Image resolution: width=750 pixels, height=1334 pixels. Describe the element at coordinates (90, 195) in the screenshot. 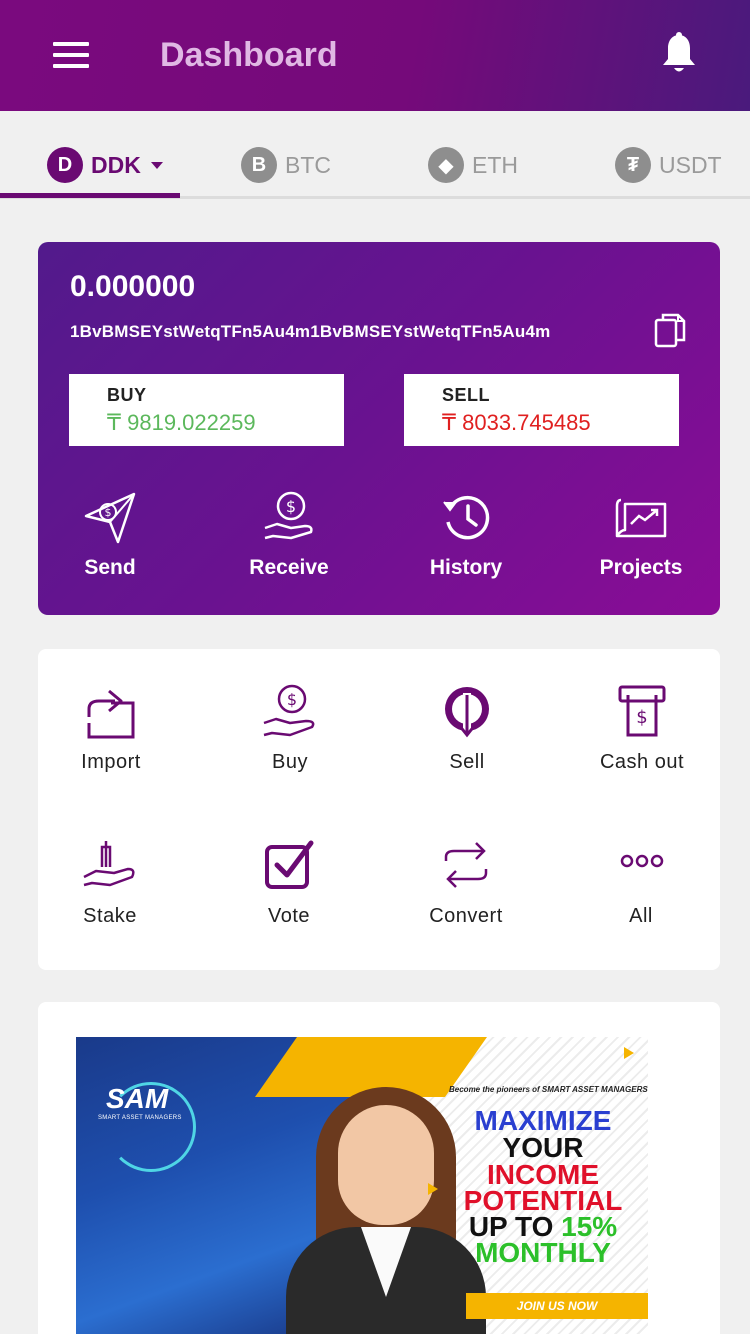

I see `active-tab-indicator` at that location.